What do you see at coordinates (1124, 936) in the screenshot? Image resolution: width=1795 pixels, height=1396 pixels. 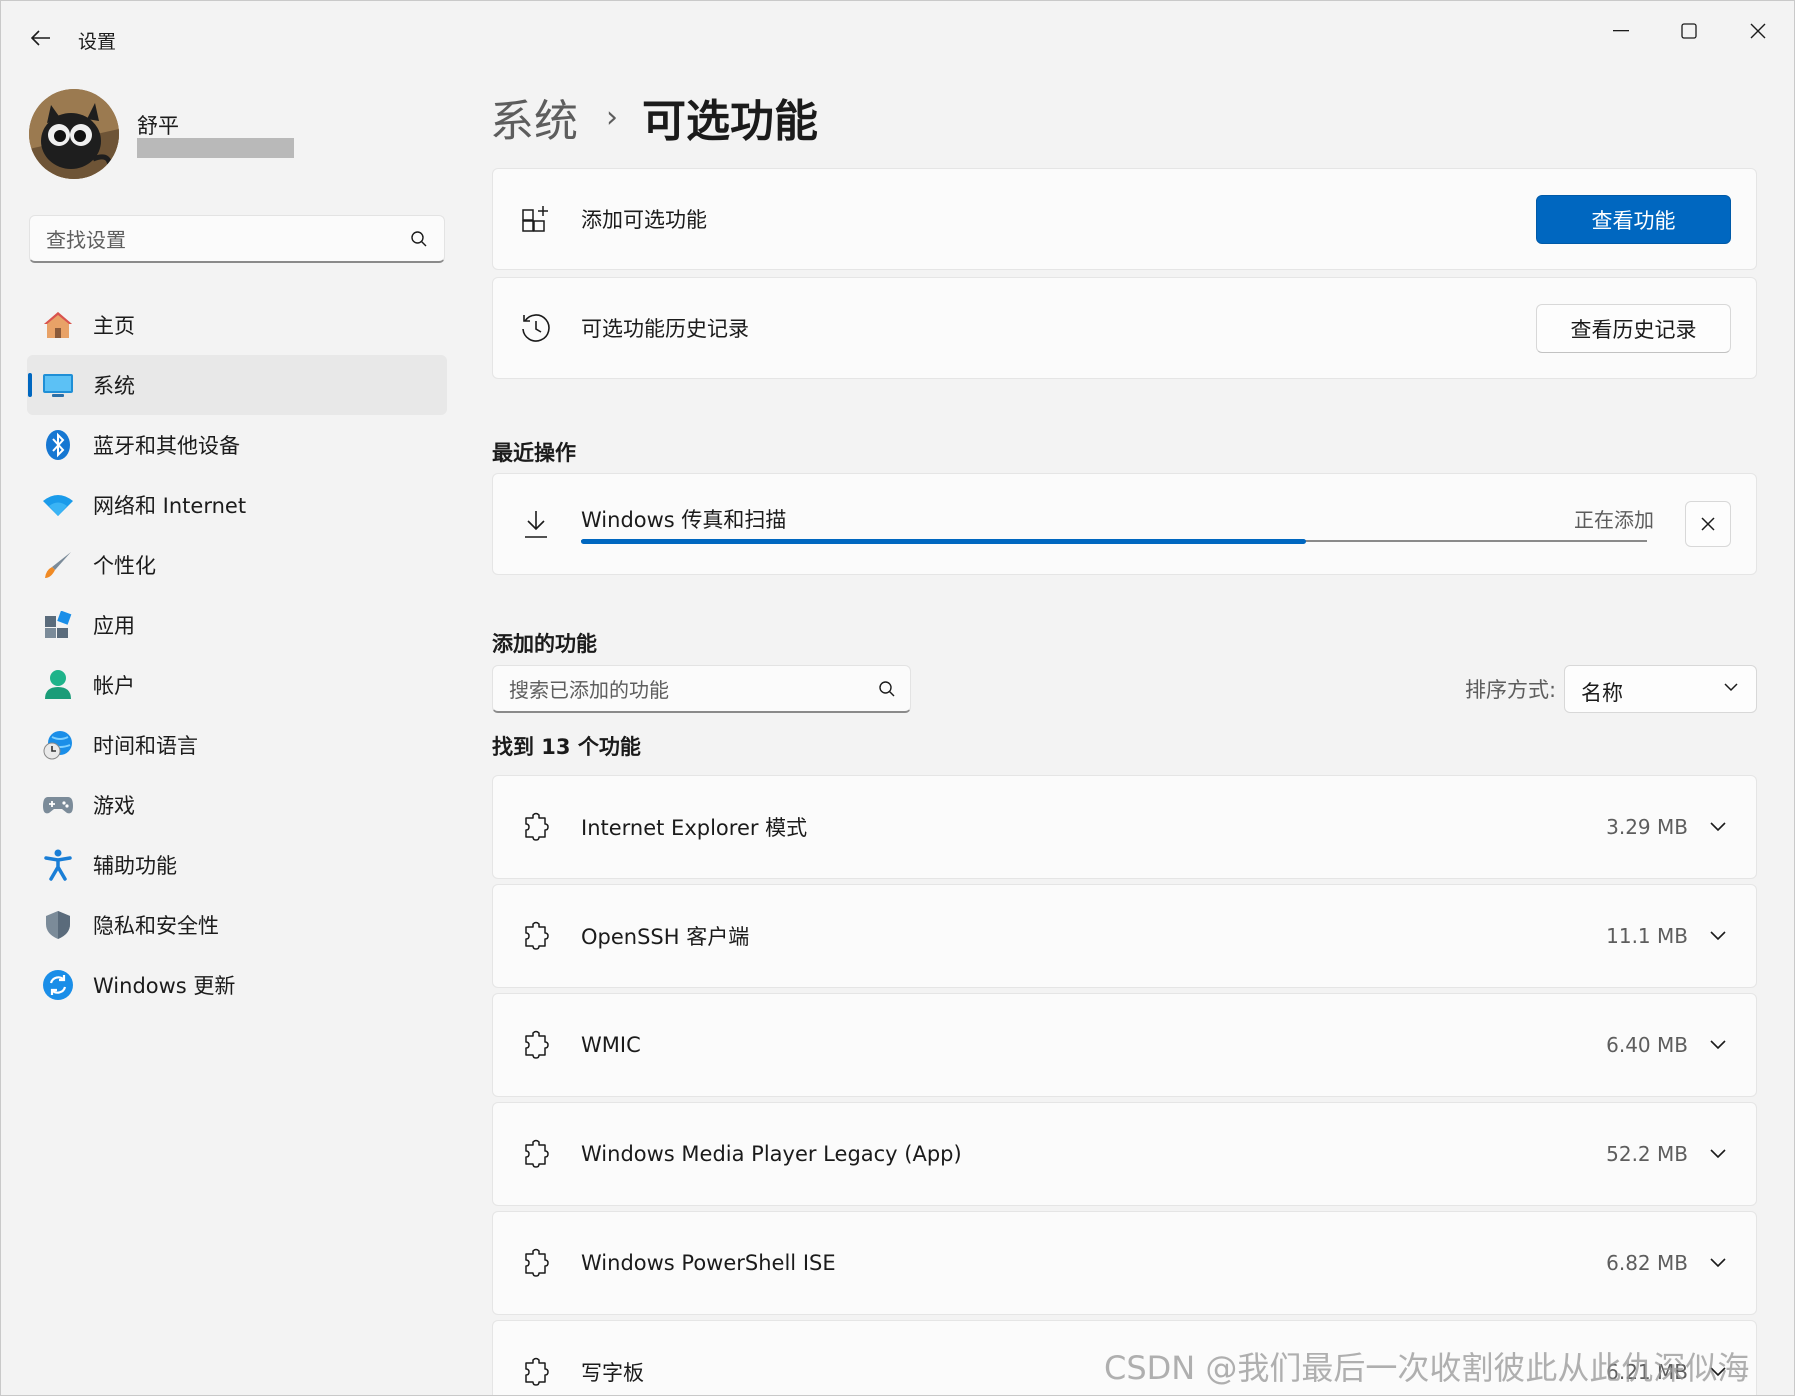 I see `feature-row: OpenSSH 客户端 11.1 MB` at bounding box center [1124, 936].